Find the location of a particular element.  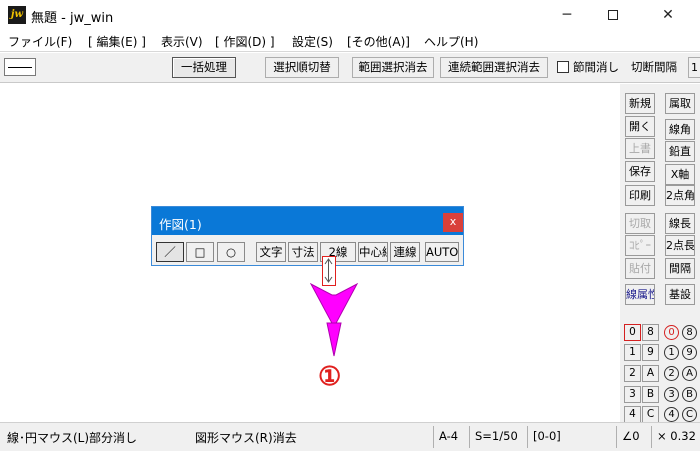

layer-group-8-button: 8 is located at coordinates (650, 332).